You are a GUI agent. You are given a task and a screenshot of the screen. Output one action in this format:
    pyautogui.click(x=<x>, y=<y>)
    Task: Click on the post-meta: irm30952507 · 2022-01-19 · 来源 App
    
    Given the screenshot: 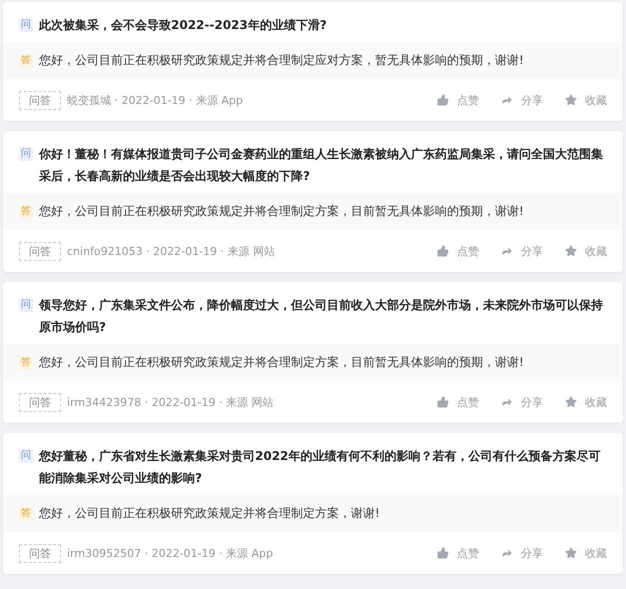 What is the action you would take?
    pyautogui.click(x=170, y=553)
    